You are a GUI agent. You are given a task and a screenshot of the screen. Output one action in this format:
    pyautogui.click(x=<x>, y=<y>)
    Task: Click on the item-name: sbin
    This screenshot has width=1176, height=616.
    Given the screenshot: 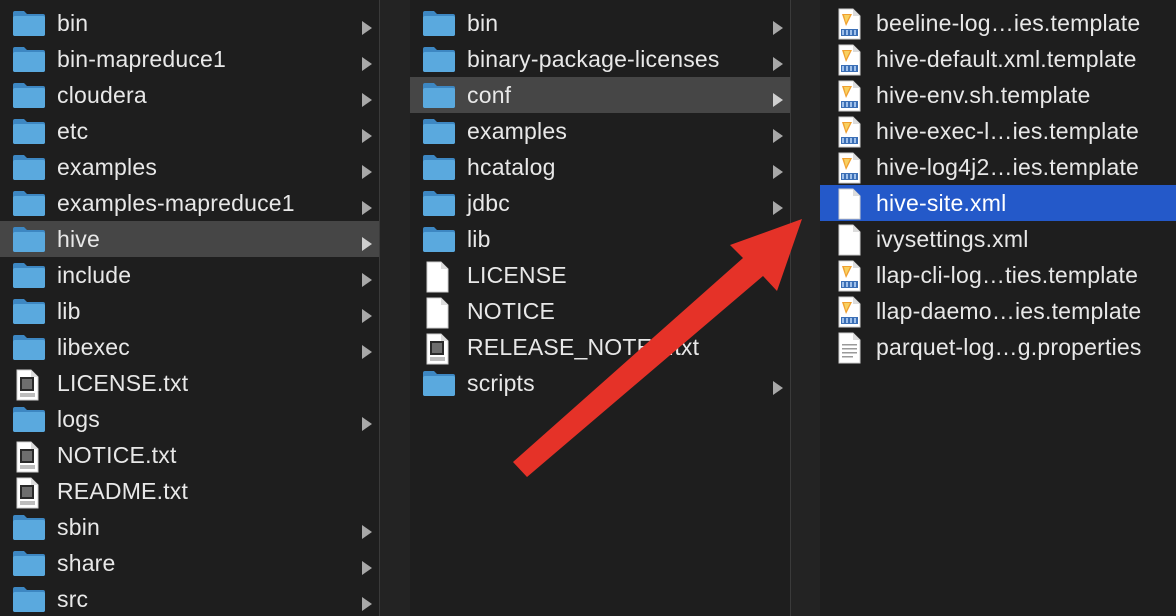 What is the action you would take?
    pyautogui.click(x=78, y=527)
    